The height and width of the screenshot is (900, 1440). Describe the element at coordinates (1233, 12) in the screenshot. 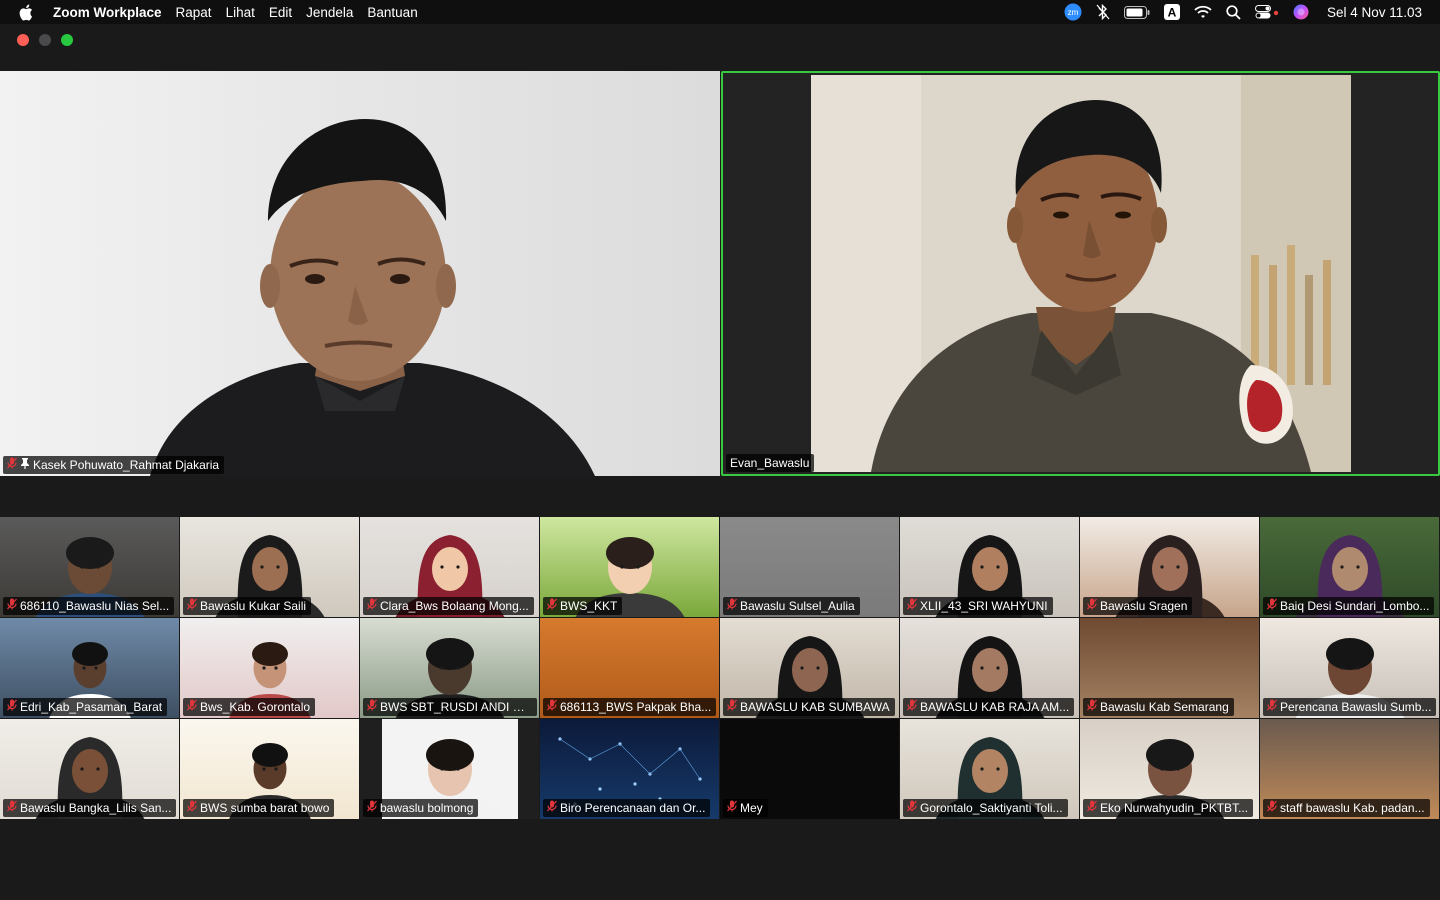

I see `spotlight-icon` at that location.